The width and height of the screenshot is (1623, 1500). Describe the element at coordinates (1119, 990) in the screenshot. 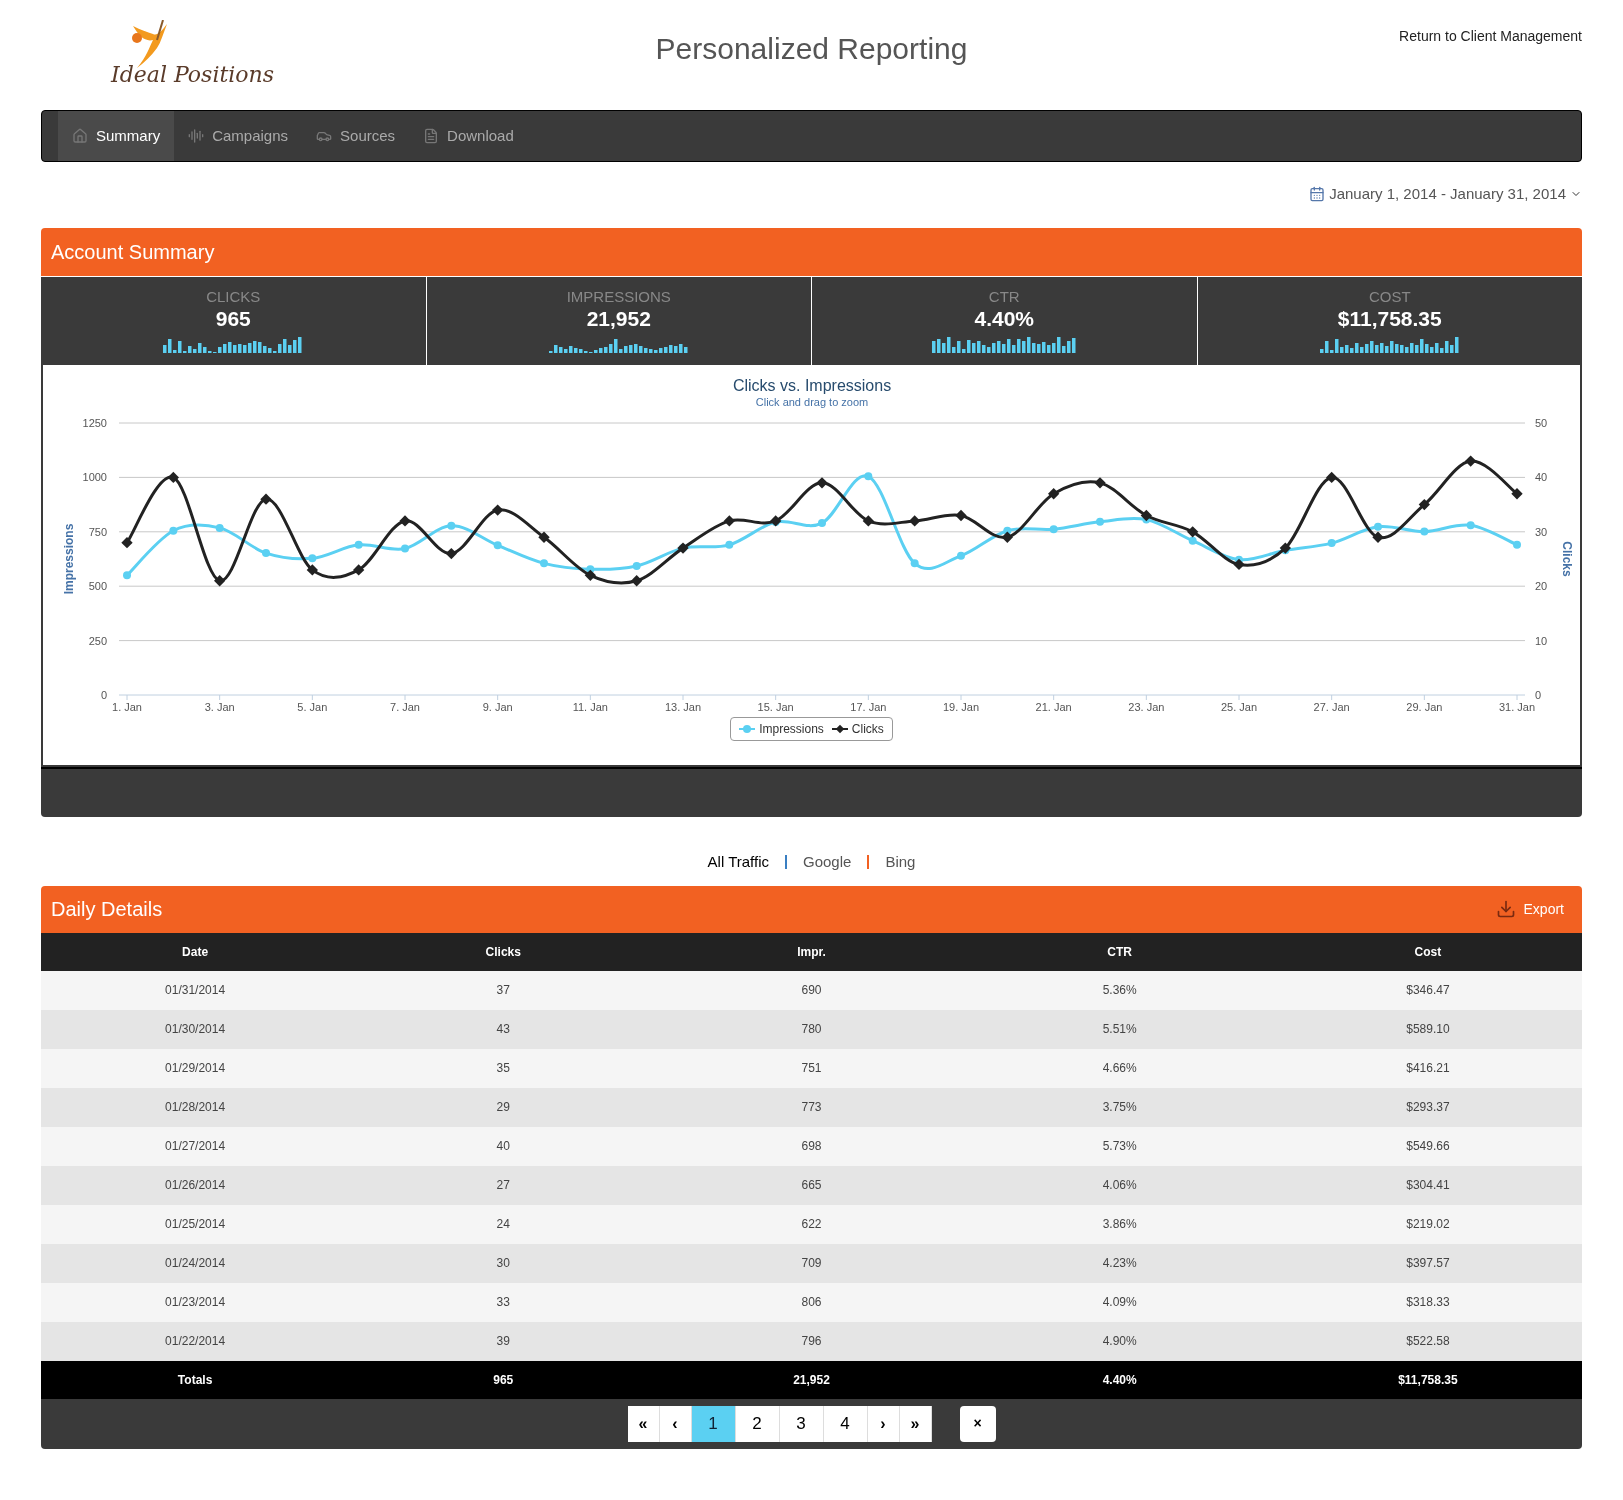

I see `table-cell-text: 5.36%` at that location.